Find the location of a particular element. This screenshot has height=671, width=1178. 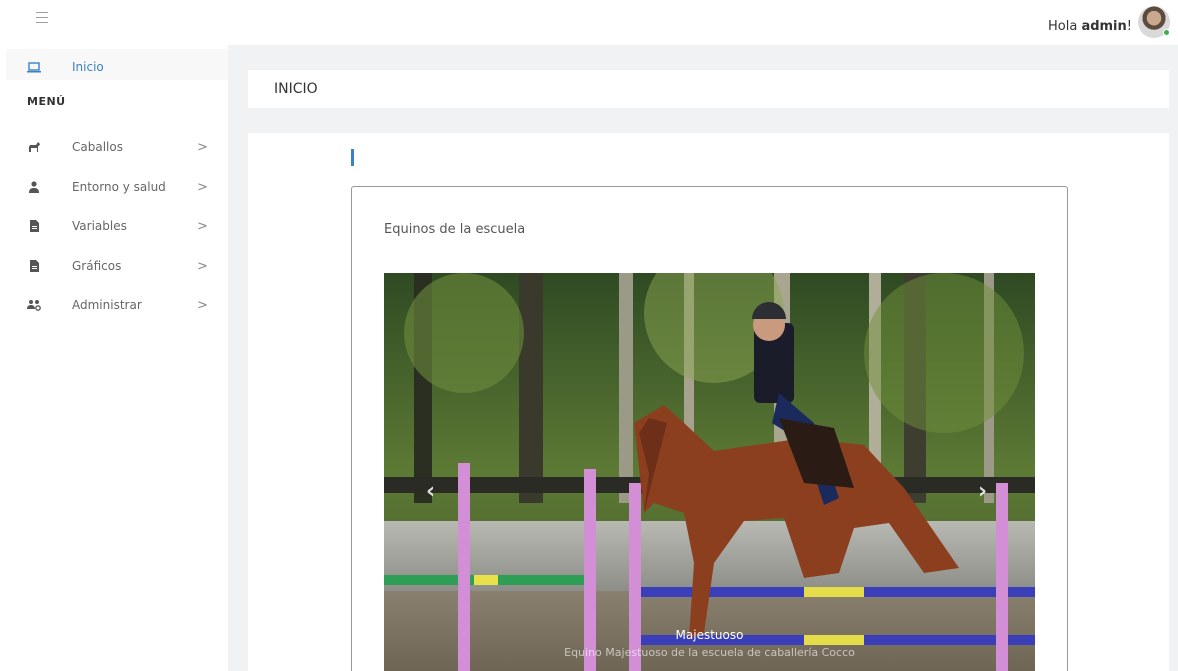

carousel-prev-button: ‹ is located at coordinates (430, 491).